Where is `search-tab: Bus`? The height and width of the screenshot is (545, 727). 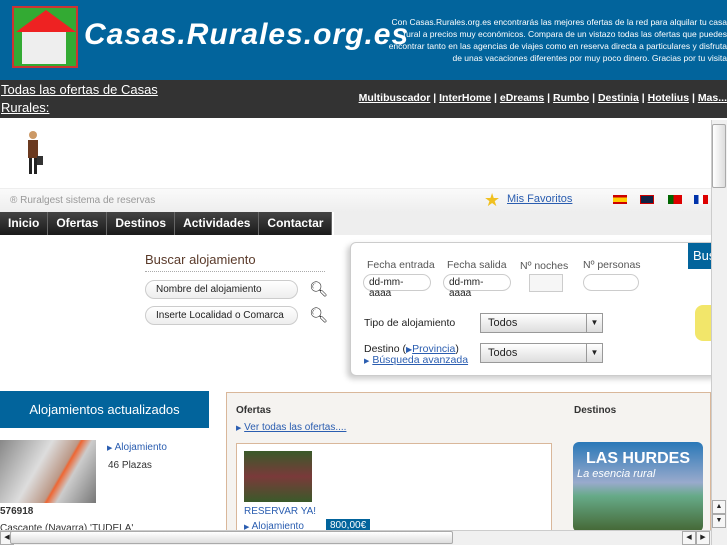 search-tab: Bus is located at coordinates (699, 256).